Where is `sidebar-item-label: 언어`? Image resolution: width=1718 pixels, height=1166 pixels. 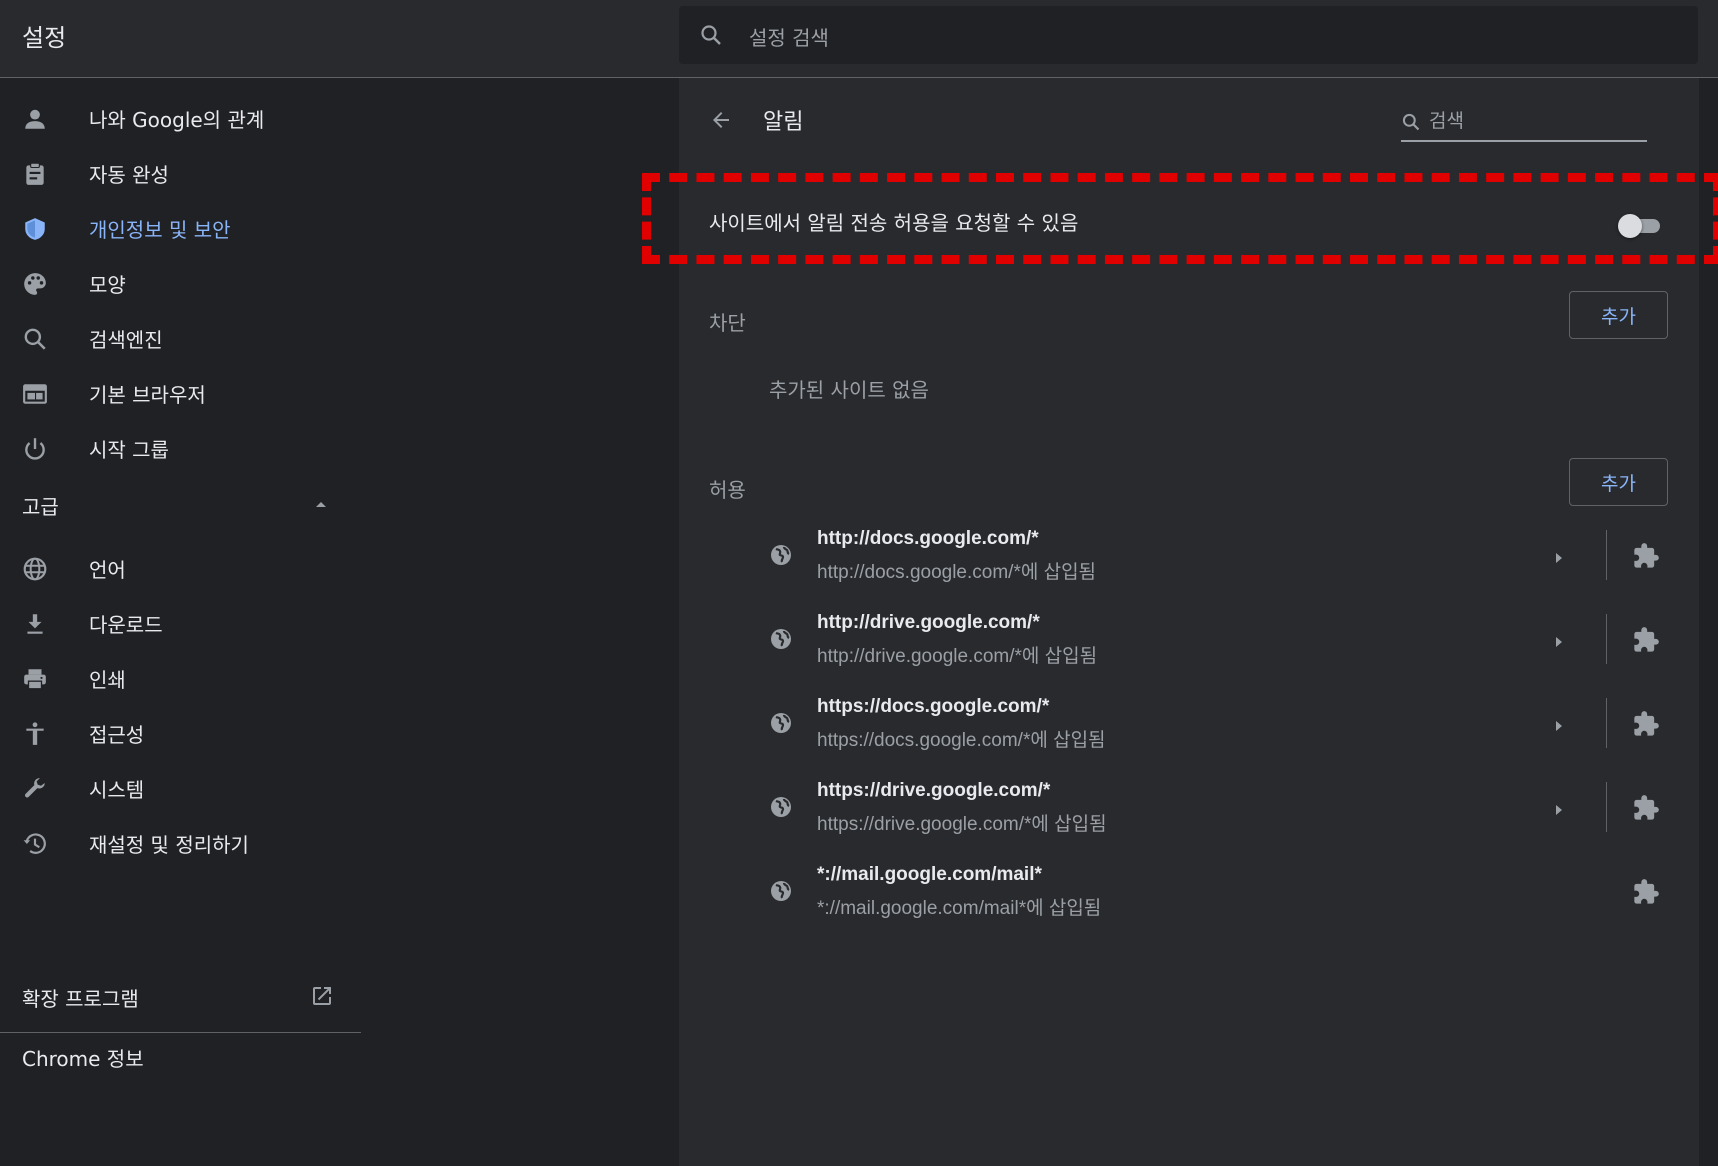
sidebar-item-label: 언어 is located at coordinates (107, 570).